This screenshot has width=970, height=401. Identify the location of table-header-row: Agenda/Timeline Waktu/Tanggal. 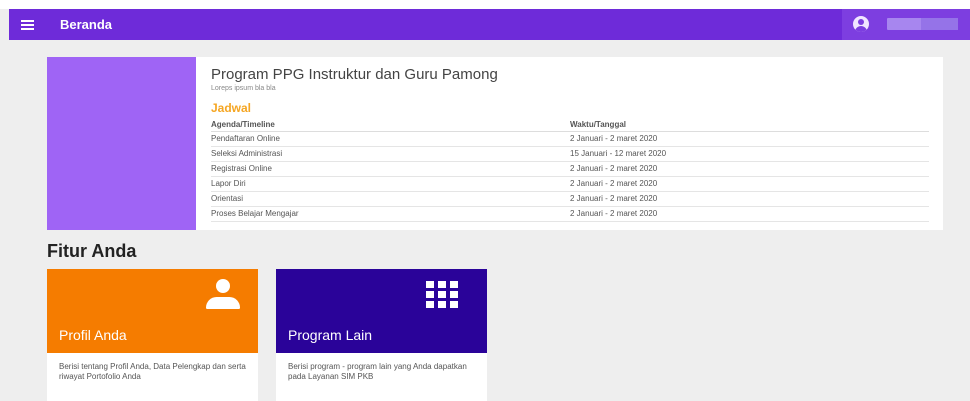
(570, 125).